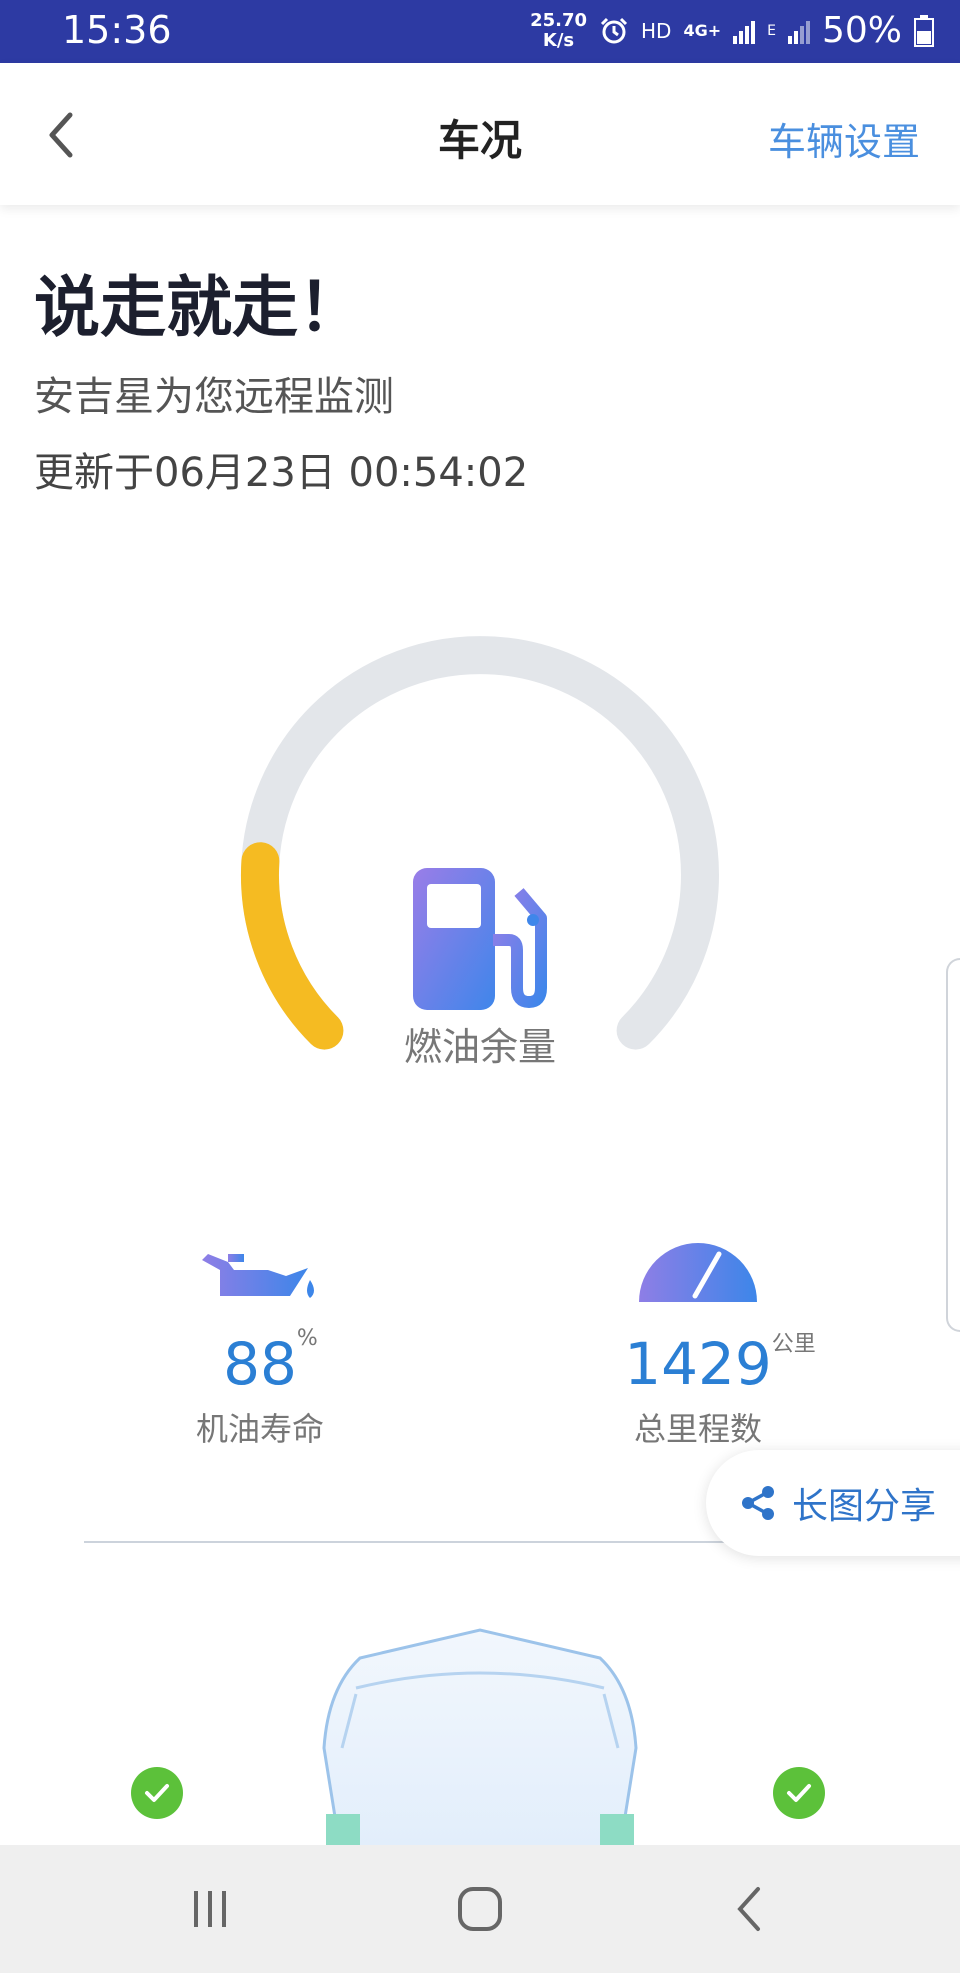  I want to click on side-panel-handle, so click(953, 1145).